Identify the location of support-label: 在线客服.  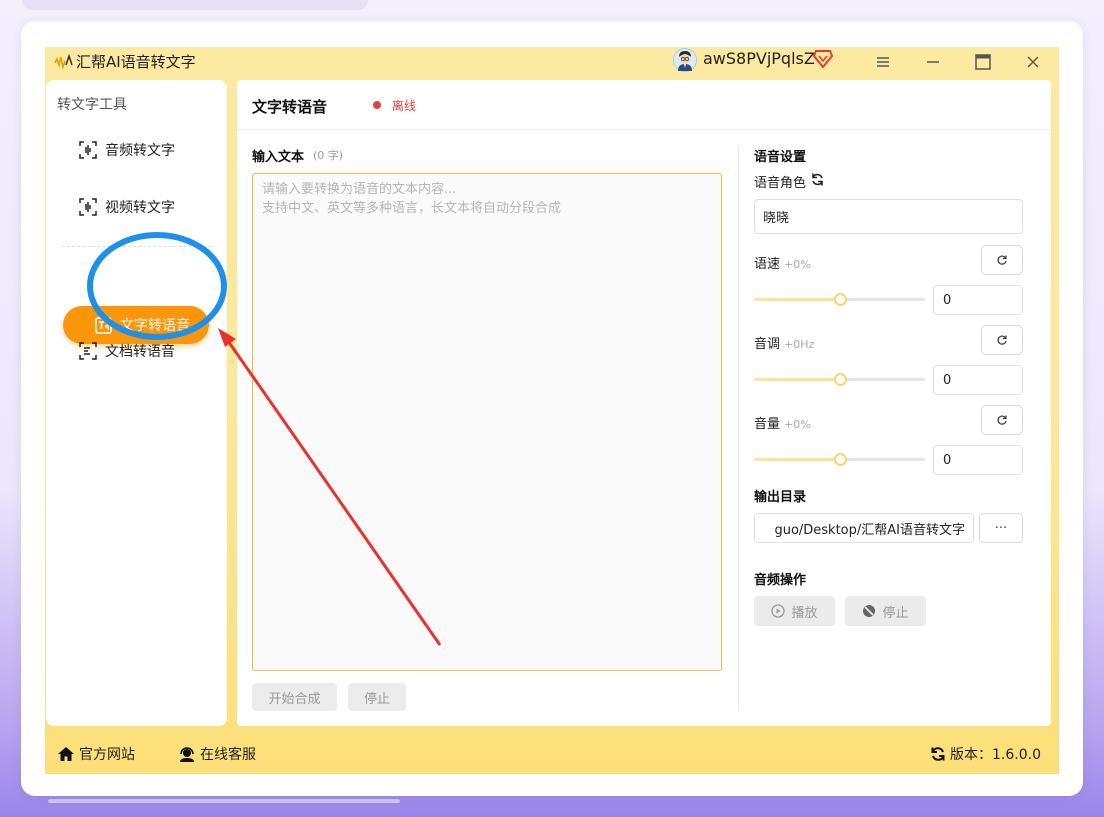
(228, 755).